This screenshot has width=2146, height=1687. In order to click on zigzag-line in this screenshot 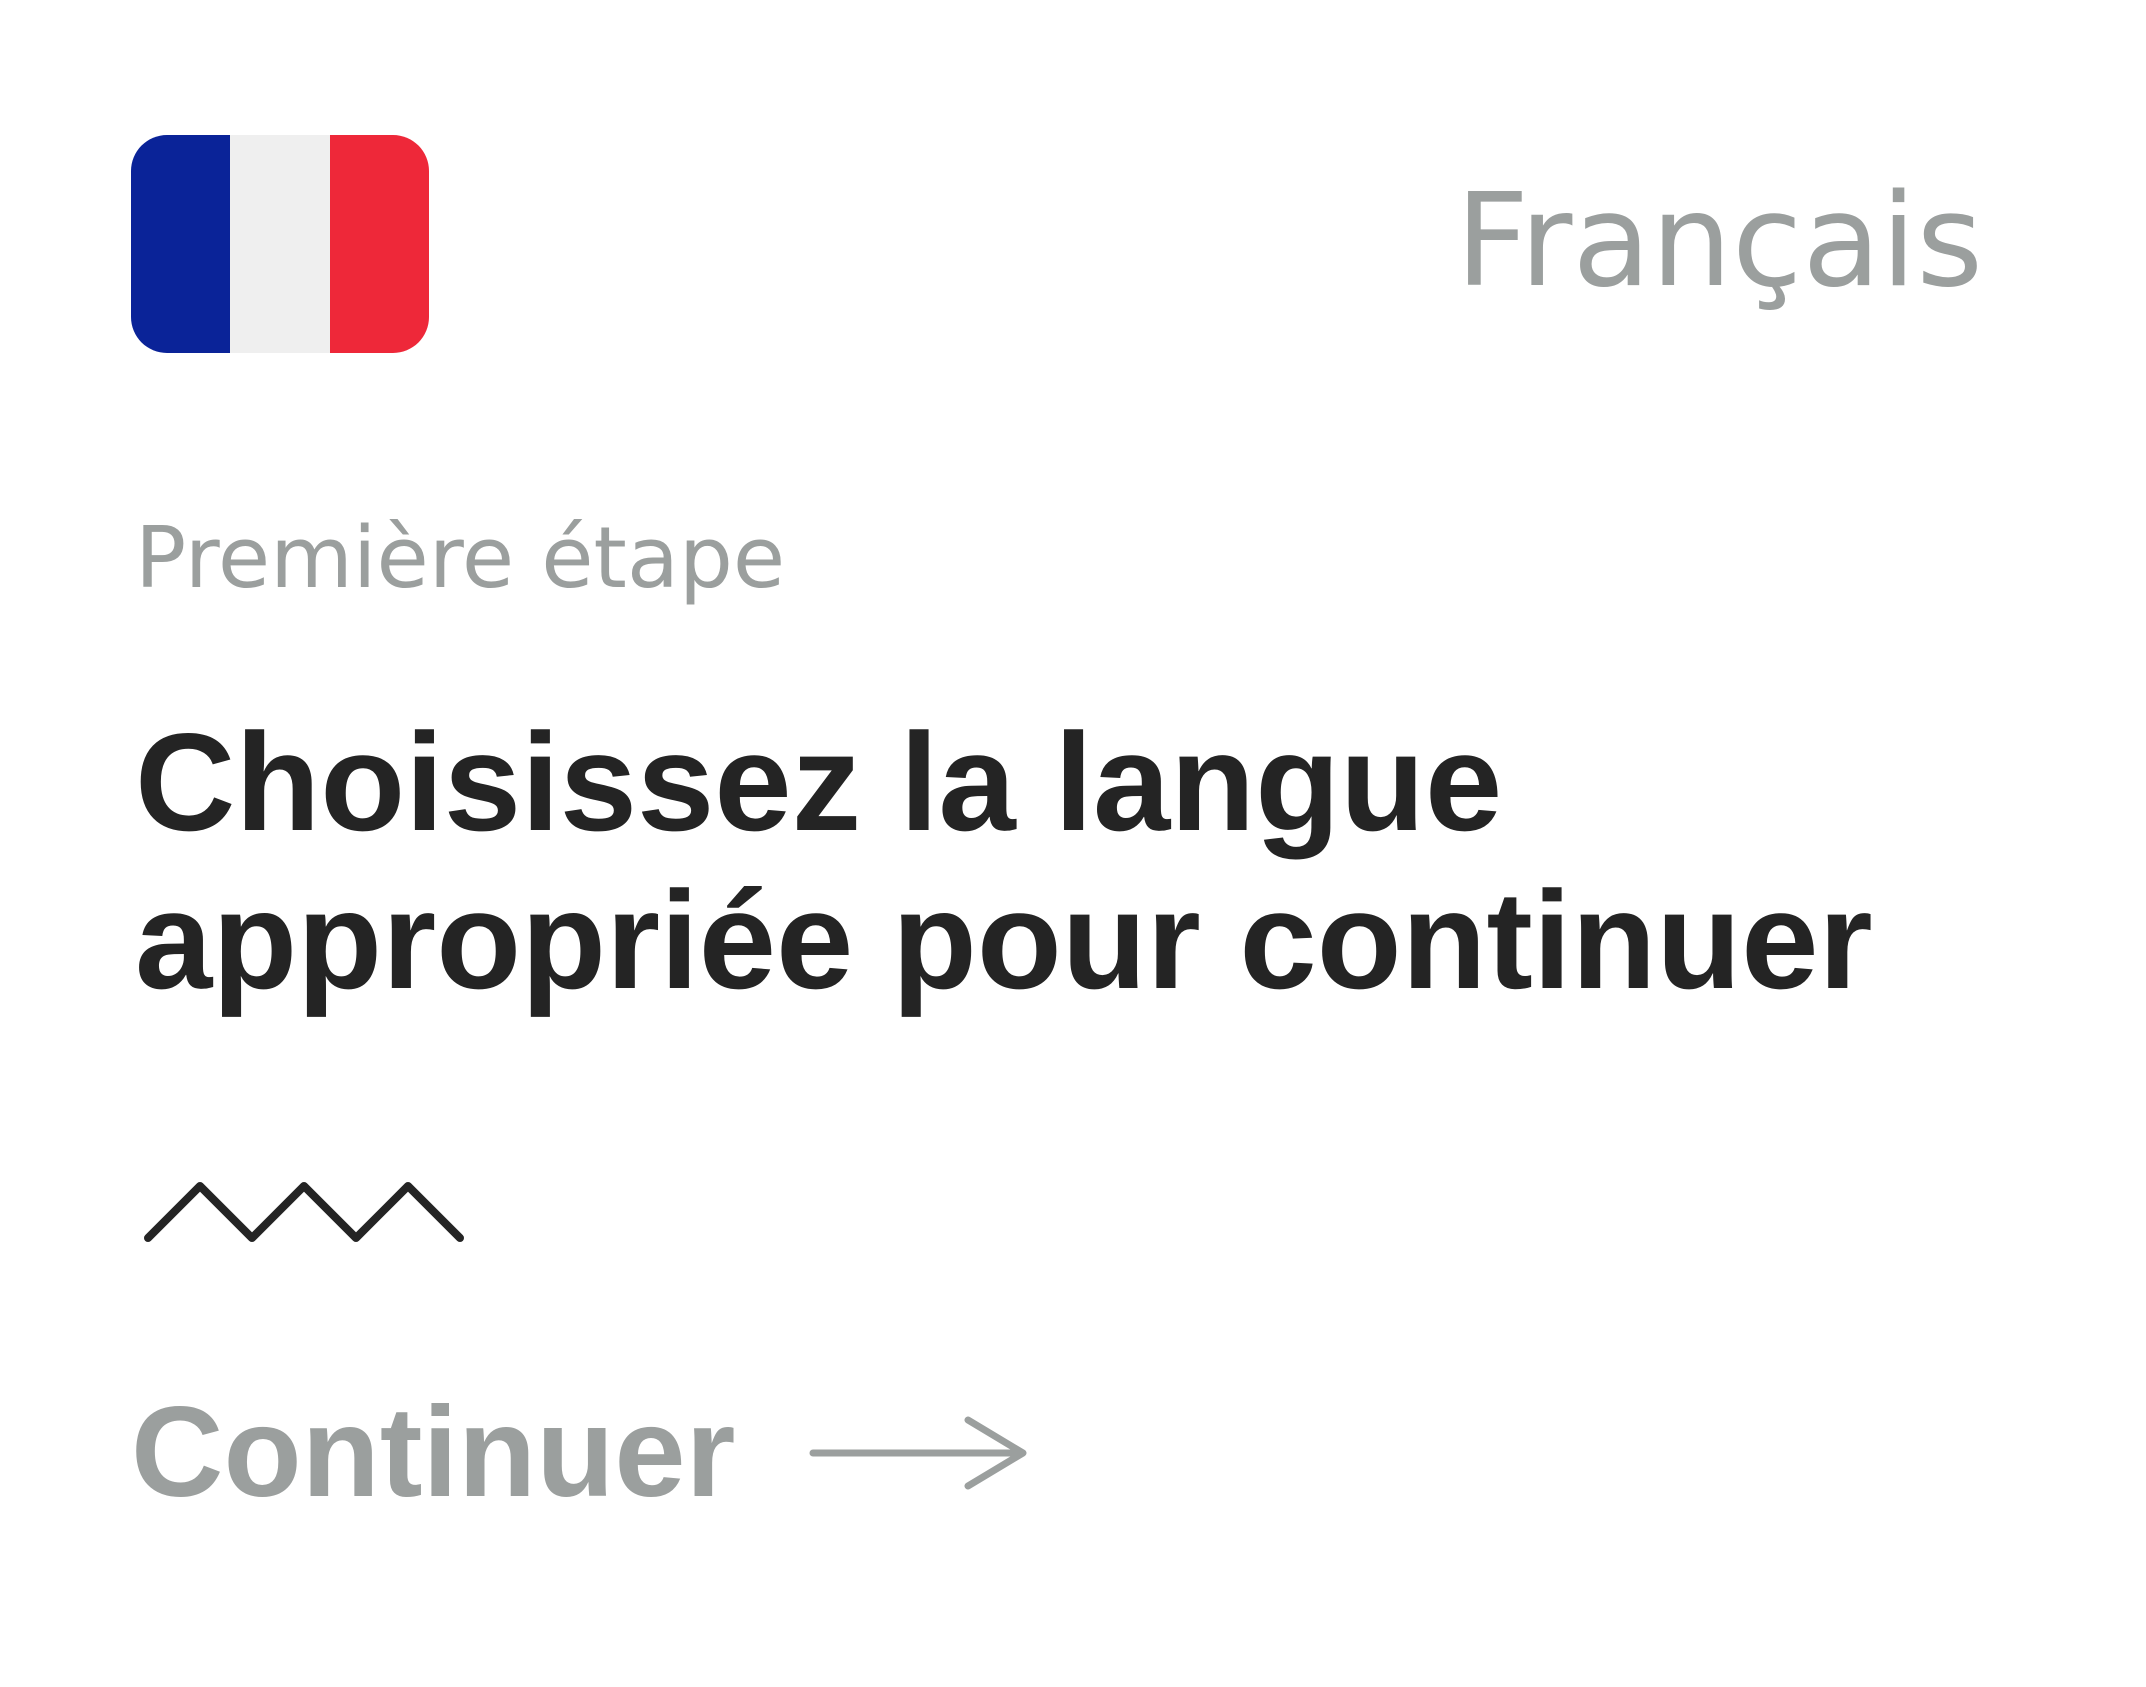, I will do `click(304, 1212)`.